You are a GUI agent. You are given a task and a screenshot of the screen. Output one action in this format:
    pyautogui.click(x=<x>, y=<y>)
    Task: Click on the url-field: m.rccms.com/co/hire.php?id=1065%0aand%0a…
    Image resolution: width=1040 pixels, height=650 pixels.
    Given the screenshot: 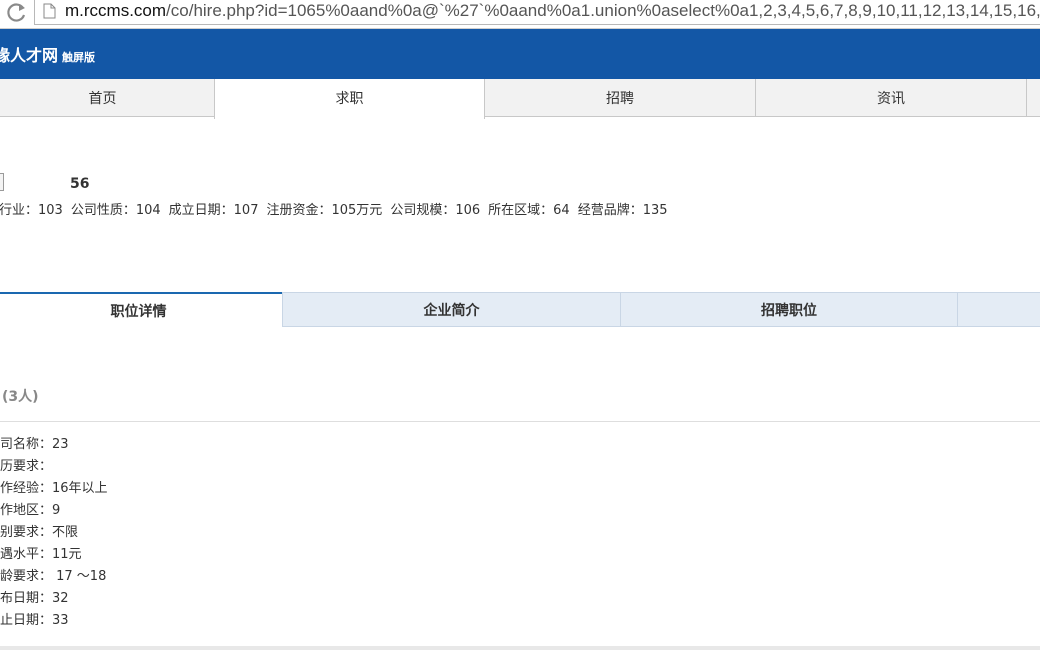 What is the action you would take?
    pyautogui.click(x=537, y=12)
    